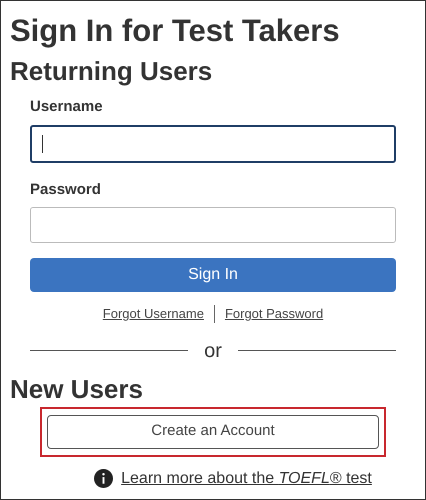 The height and width of the screenshot is (500, 426). Describe the element at coordinates (104, 478) in the screenshot. I see `info-icon` at that location.